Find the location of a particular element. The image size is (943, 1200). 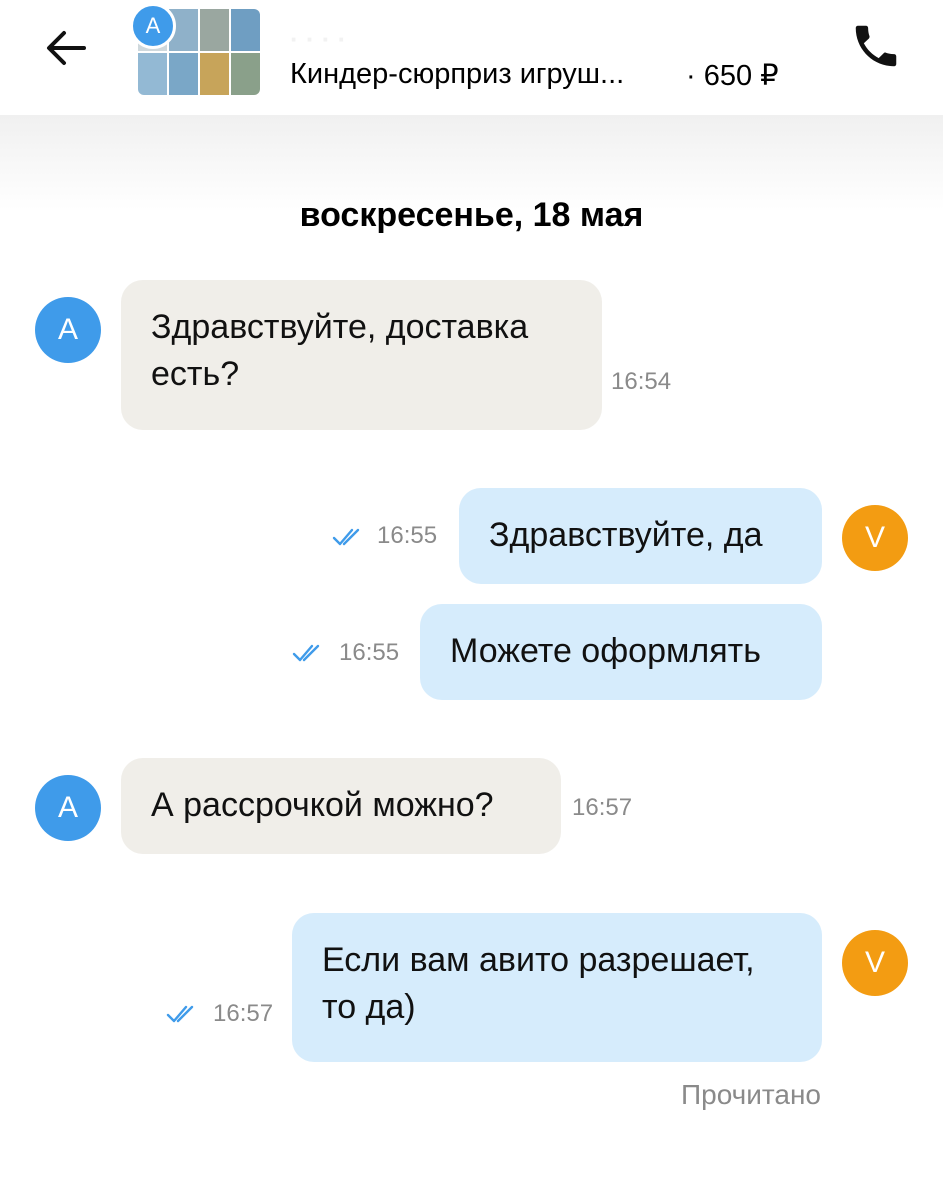

seller-name-hidden: · · · · is located at coordinates (318, 39).